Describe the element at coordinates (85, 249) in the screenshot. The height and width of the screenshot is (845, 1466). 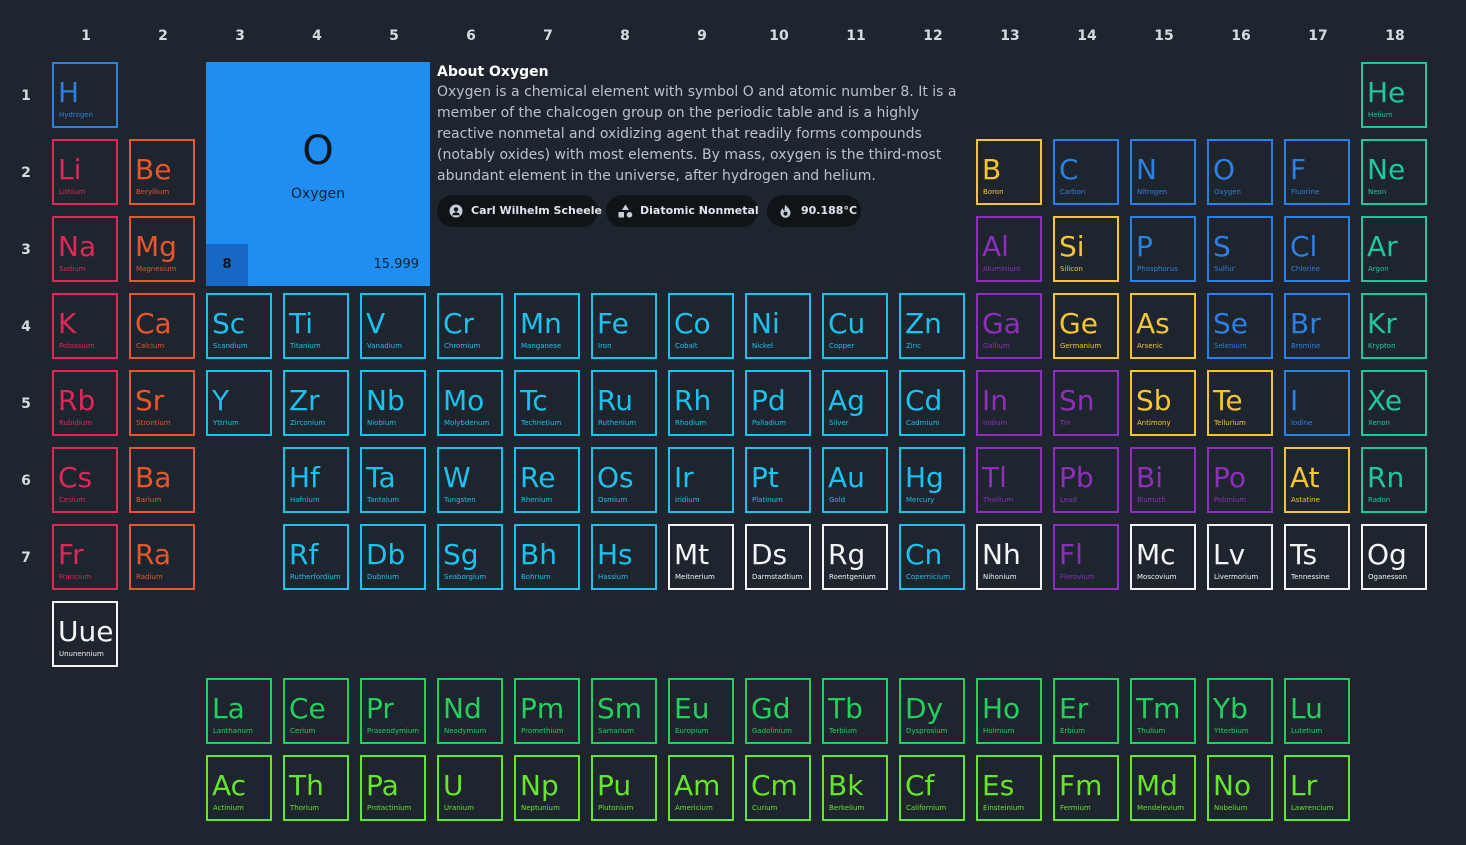
I see `element-tile-sodium: Na Sodium` at that location.